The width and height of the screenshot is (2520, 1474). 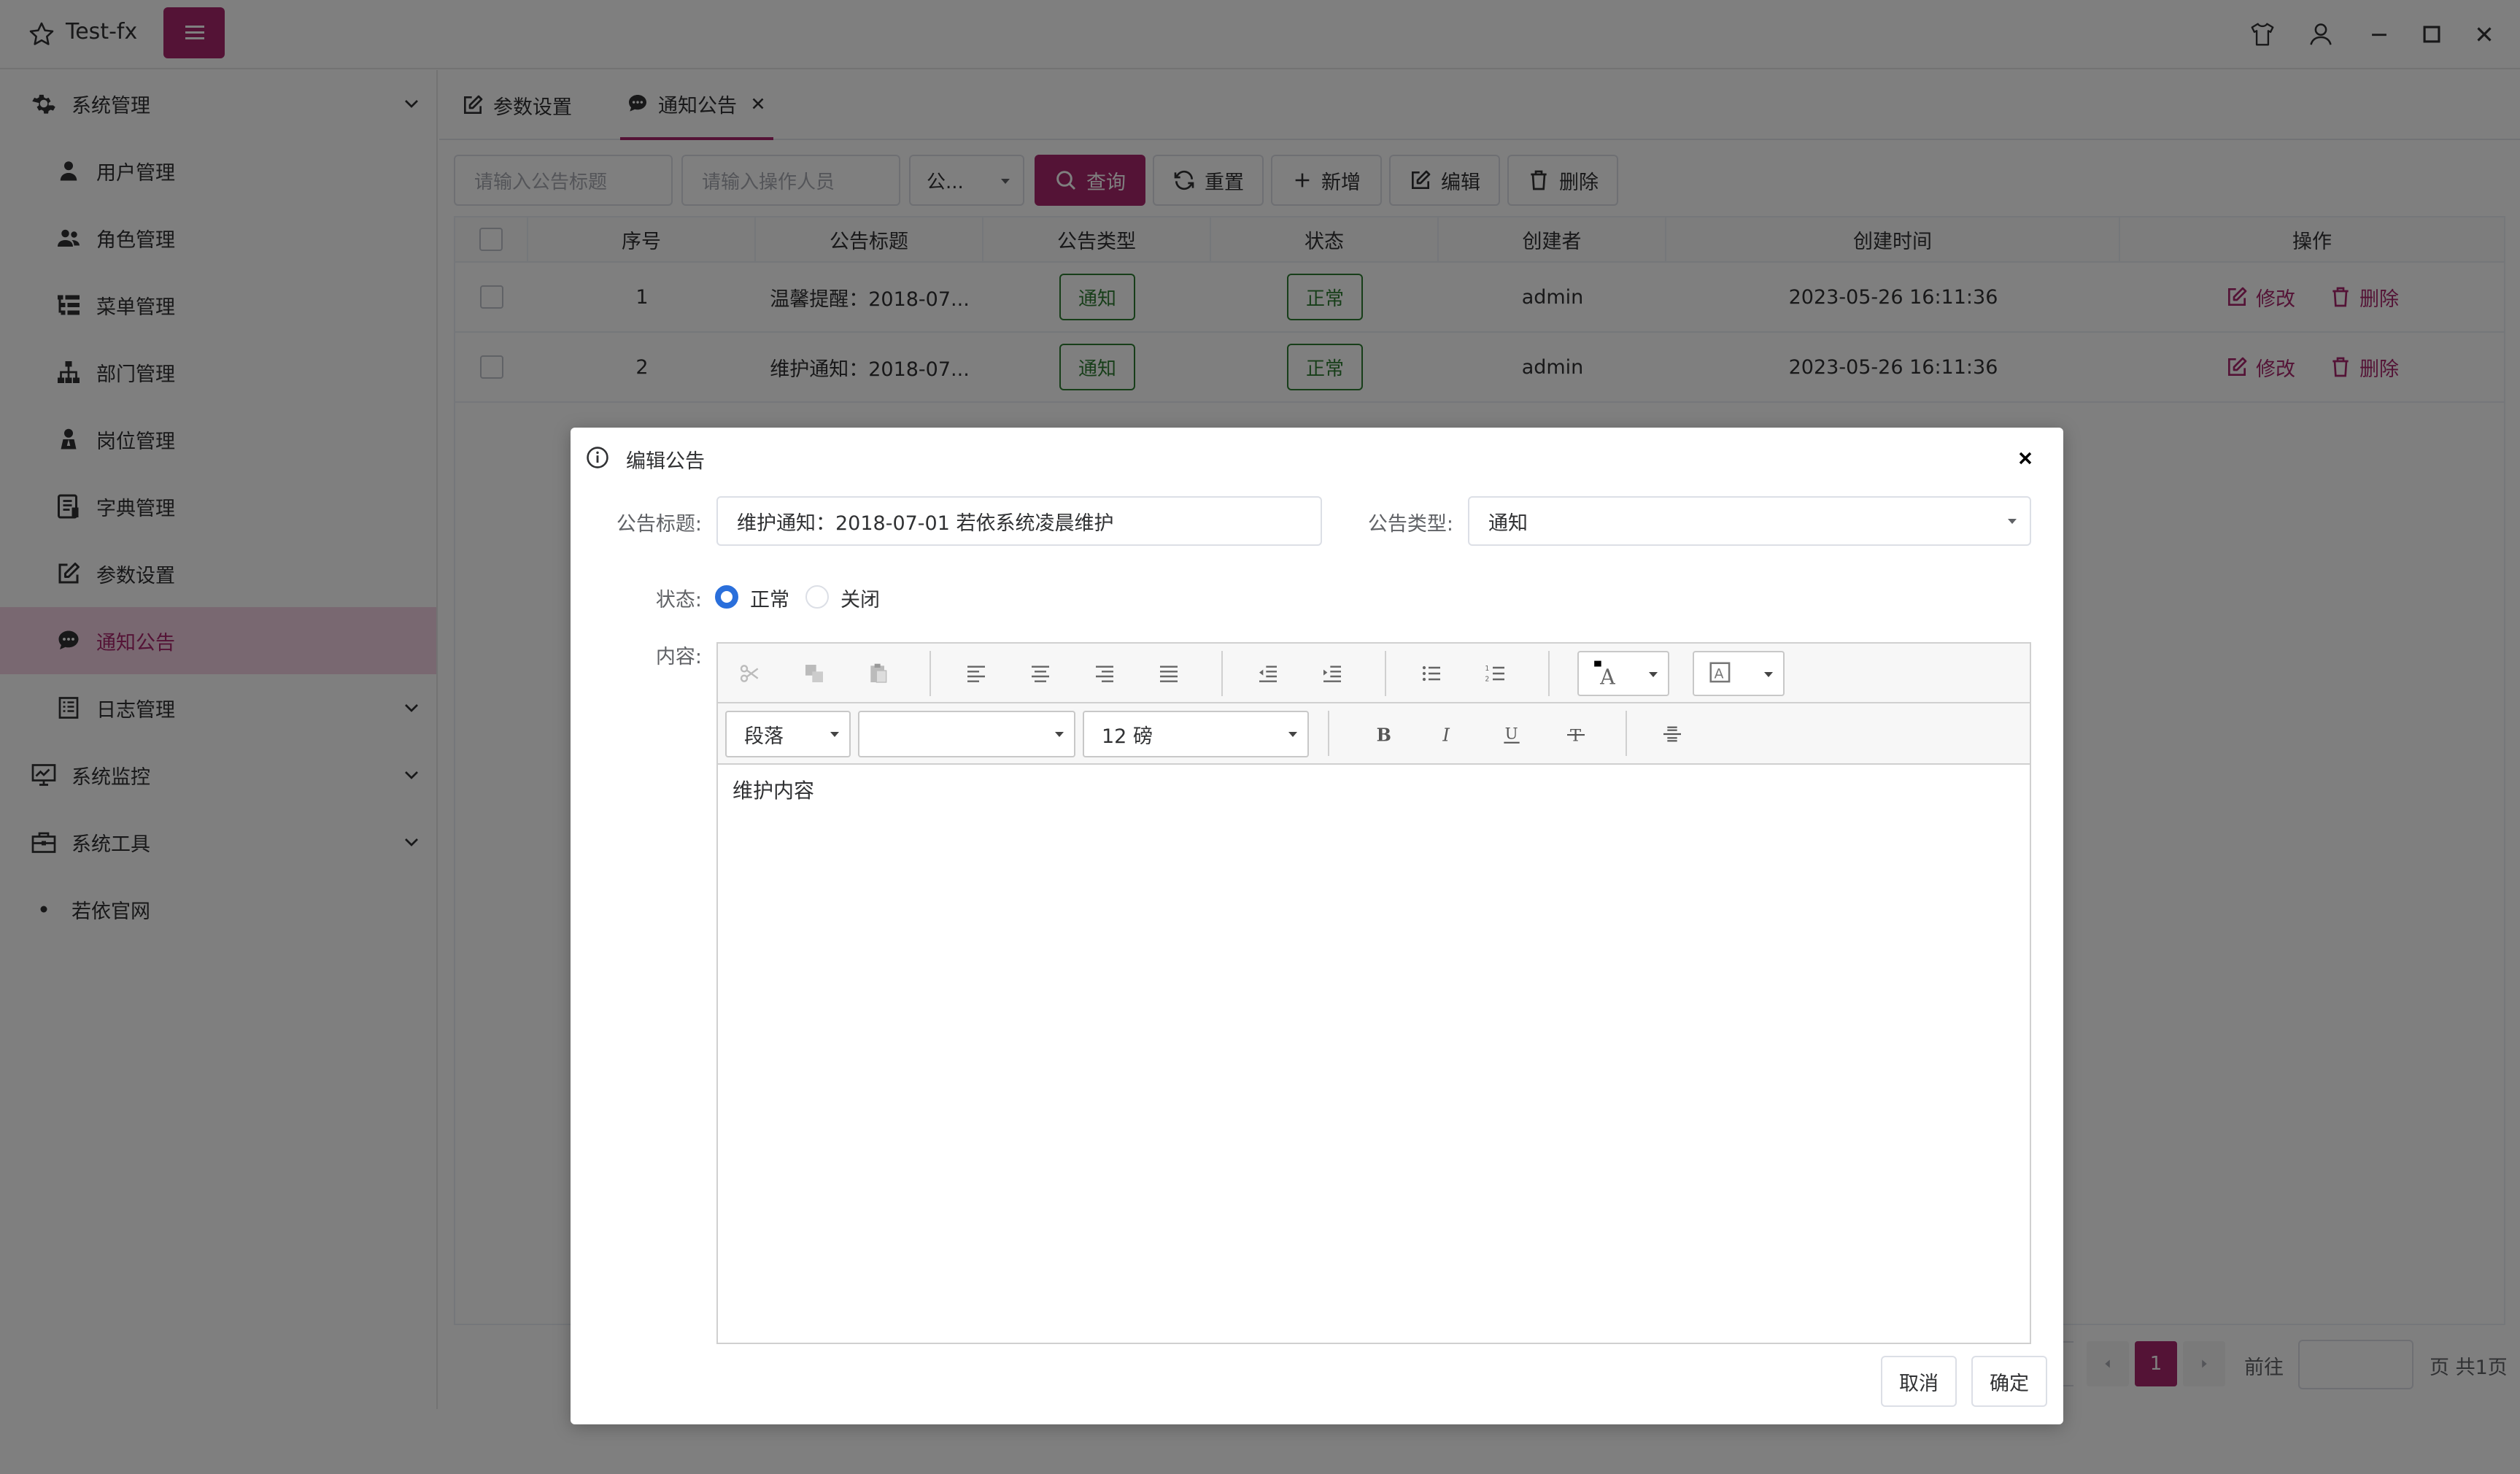 What do you see at coordinates (879, 673) in the screenshot?
I see `paste-icon` at bounding box center [879, 673].